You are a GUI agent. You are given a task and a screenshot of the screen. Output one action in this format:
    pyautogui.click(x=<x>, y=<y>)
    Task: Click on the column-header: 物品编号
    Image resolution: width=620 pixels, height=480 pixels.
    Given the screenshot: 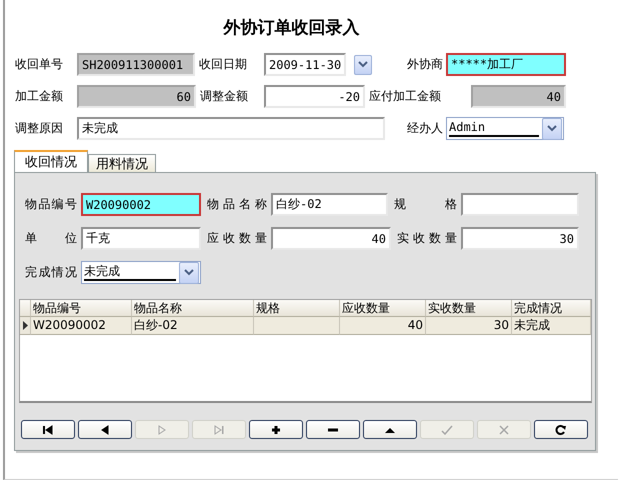 What is the action you would take?
    pyautogui.click(x=81, y=308)
    